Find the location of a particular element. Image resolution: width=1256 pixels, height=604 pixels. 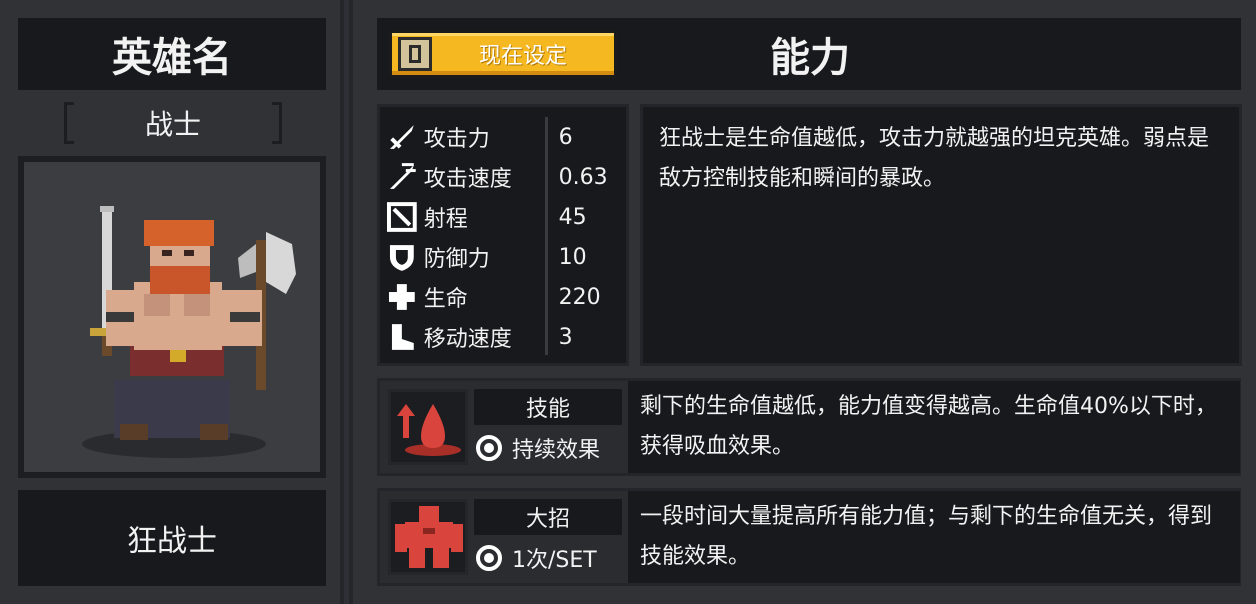

key-d-icon is located at coordinates (415, 54).